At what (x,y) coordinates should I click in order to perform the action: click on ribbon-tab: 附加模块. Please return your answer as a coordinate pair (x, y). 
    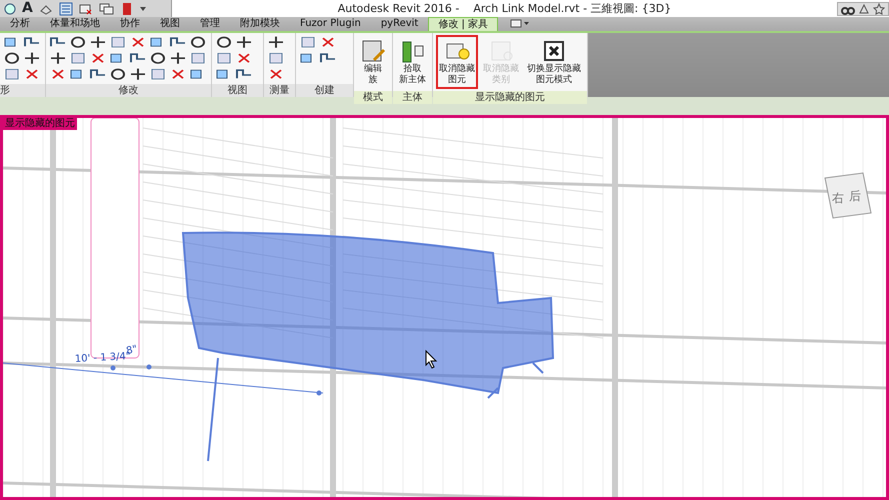
    Looking at the image, I should click on (260, 23).